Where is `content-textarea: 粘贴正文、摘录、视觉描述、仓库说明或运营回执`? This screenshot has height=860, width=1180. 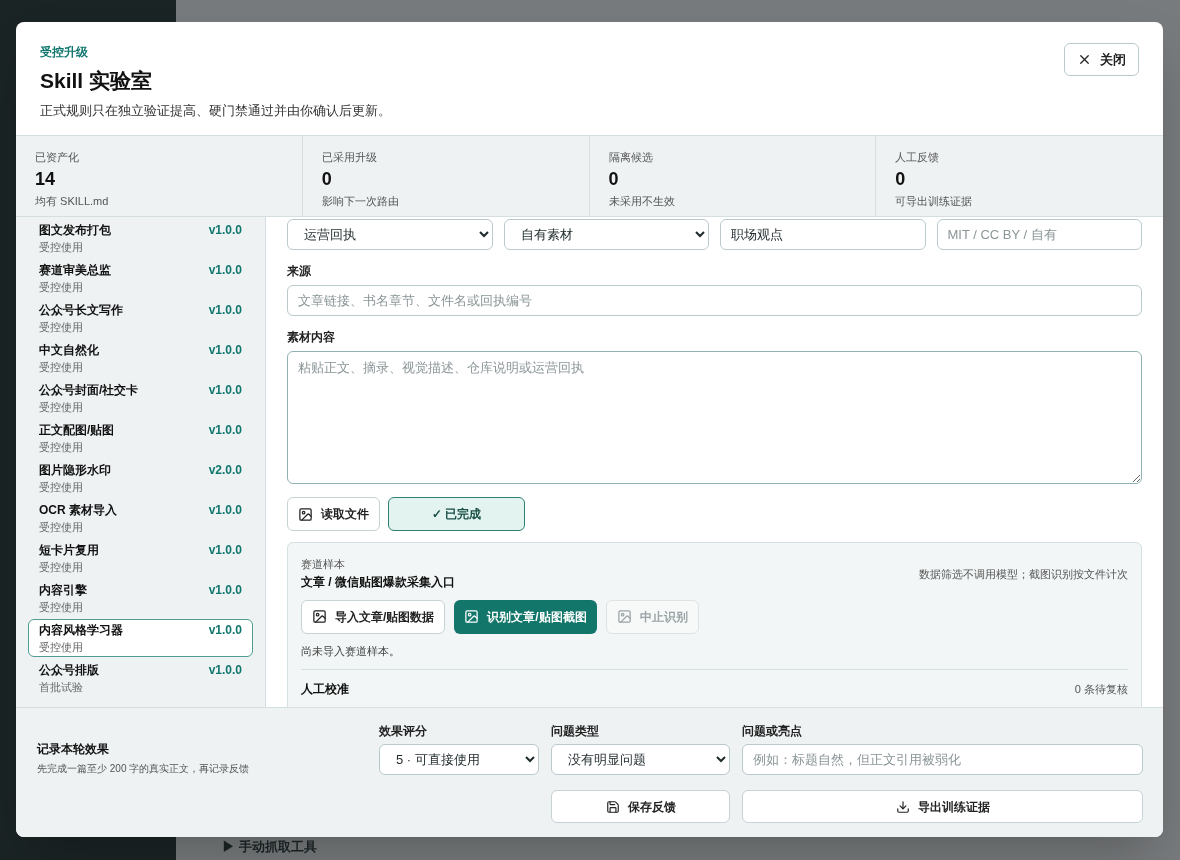
content-textarea: 粘贴正文、摘录、视觉描述、仓库说明或运营回执 is located at coordinates (714, 417).